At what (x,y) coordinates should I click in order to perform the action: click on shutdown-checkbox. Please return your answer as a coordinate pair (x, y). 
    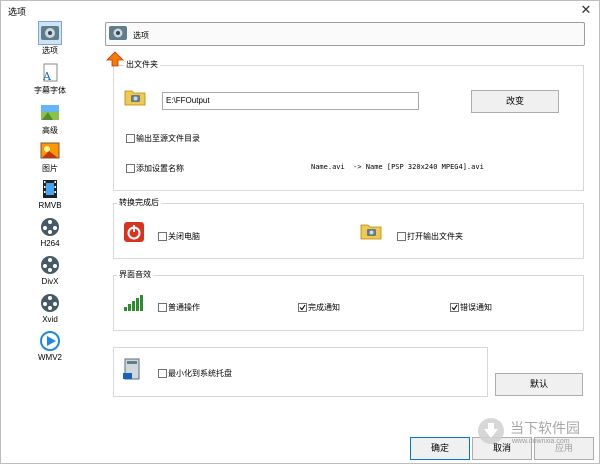
    Looking at the image, I should click on (162, 236).